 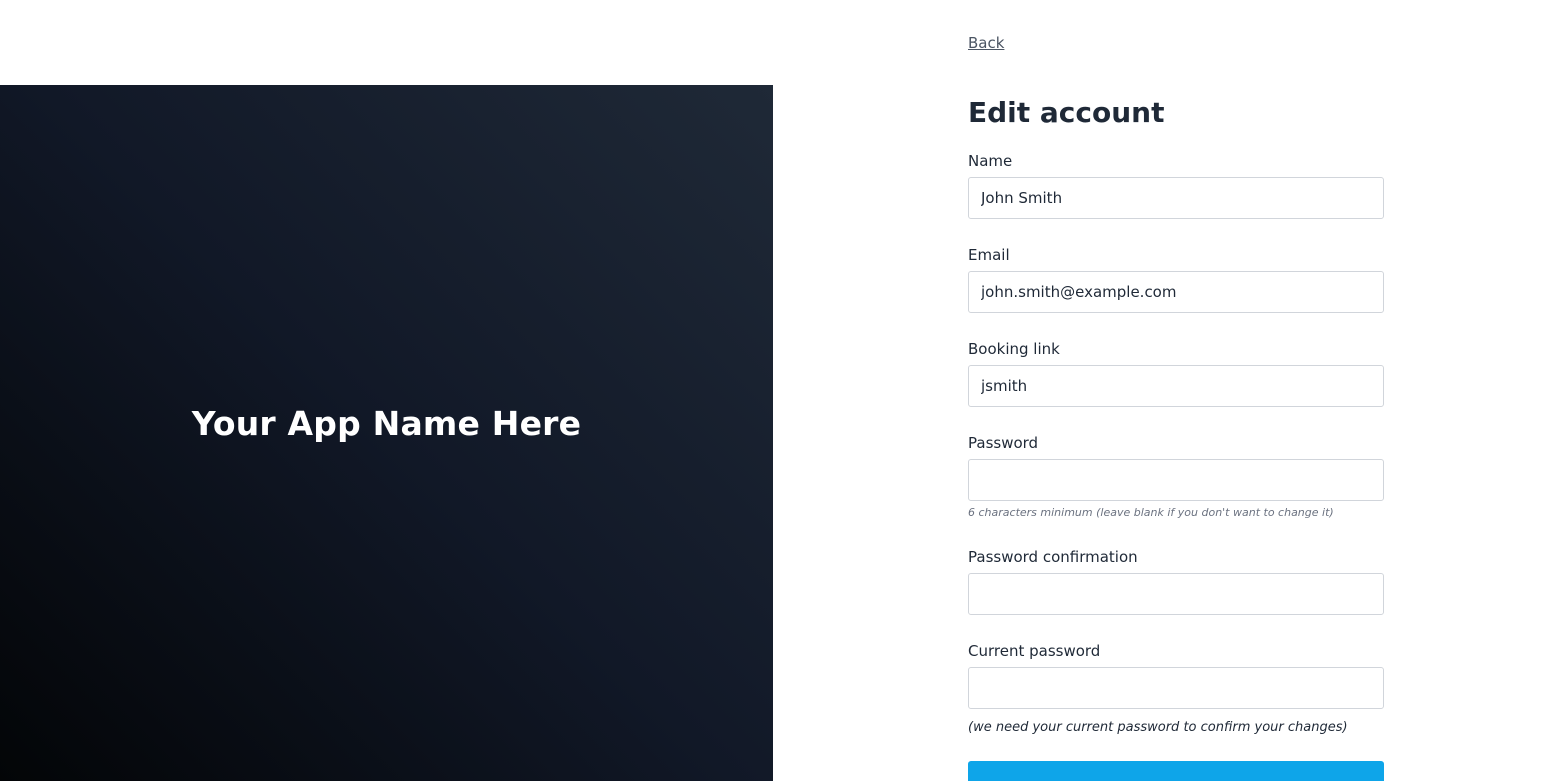 I want to click on password-confirmation-input, so click(x=1176, y=594).